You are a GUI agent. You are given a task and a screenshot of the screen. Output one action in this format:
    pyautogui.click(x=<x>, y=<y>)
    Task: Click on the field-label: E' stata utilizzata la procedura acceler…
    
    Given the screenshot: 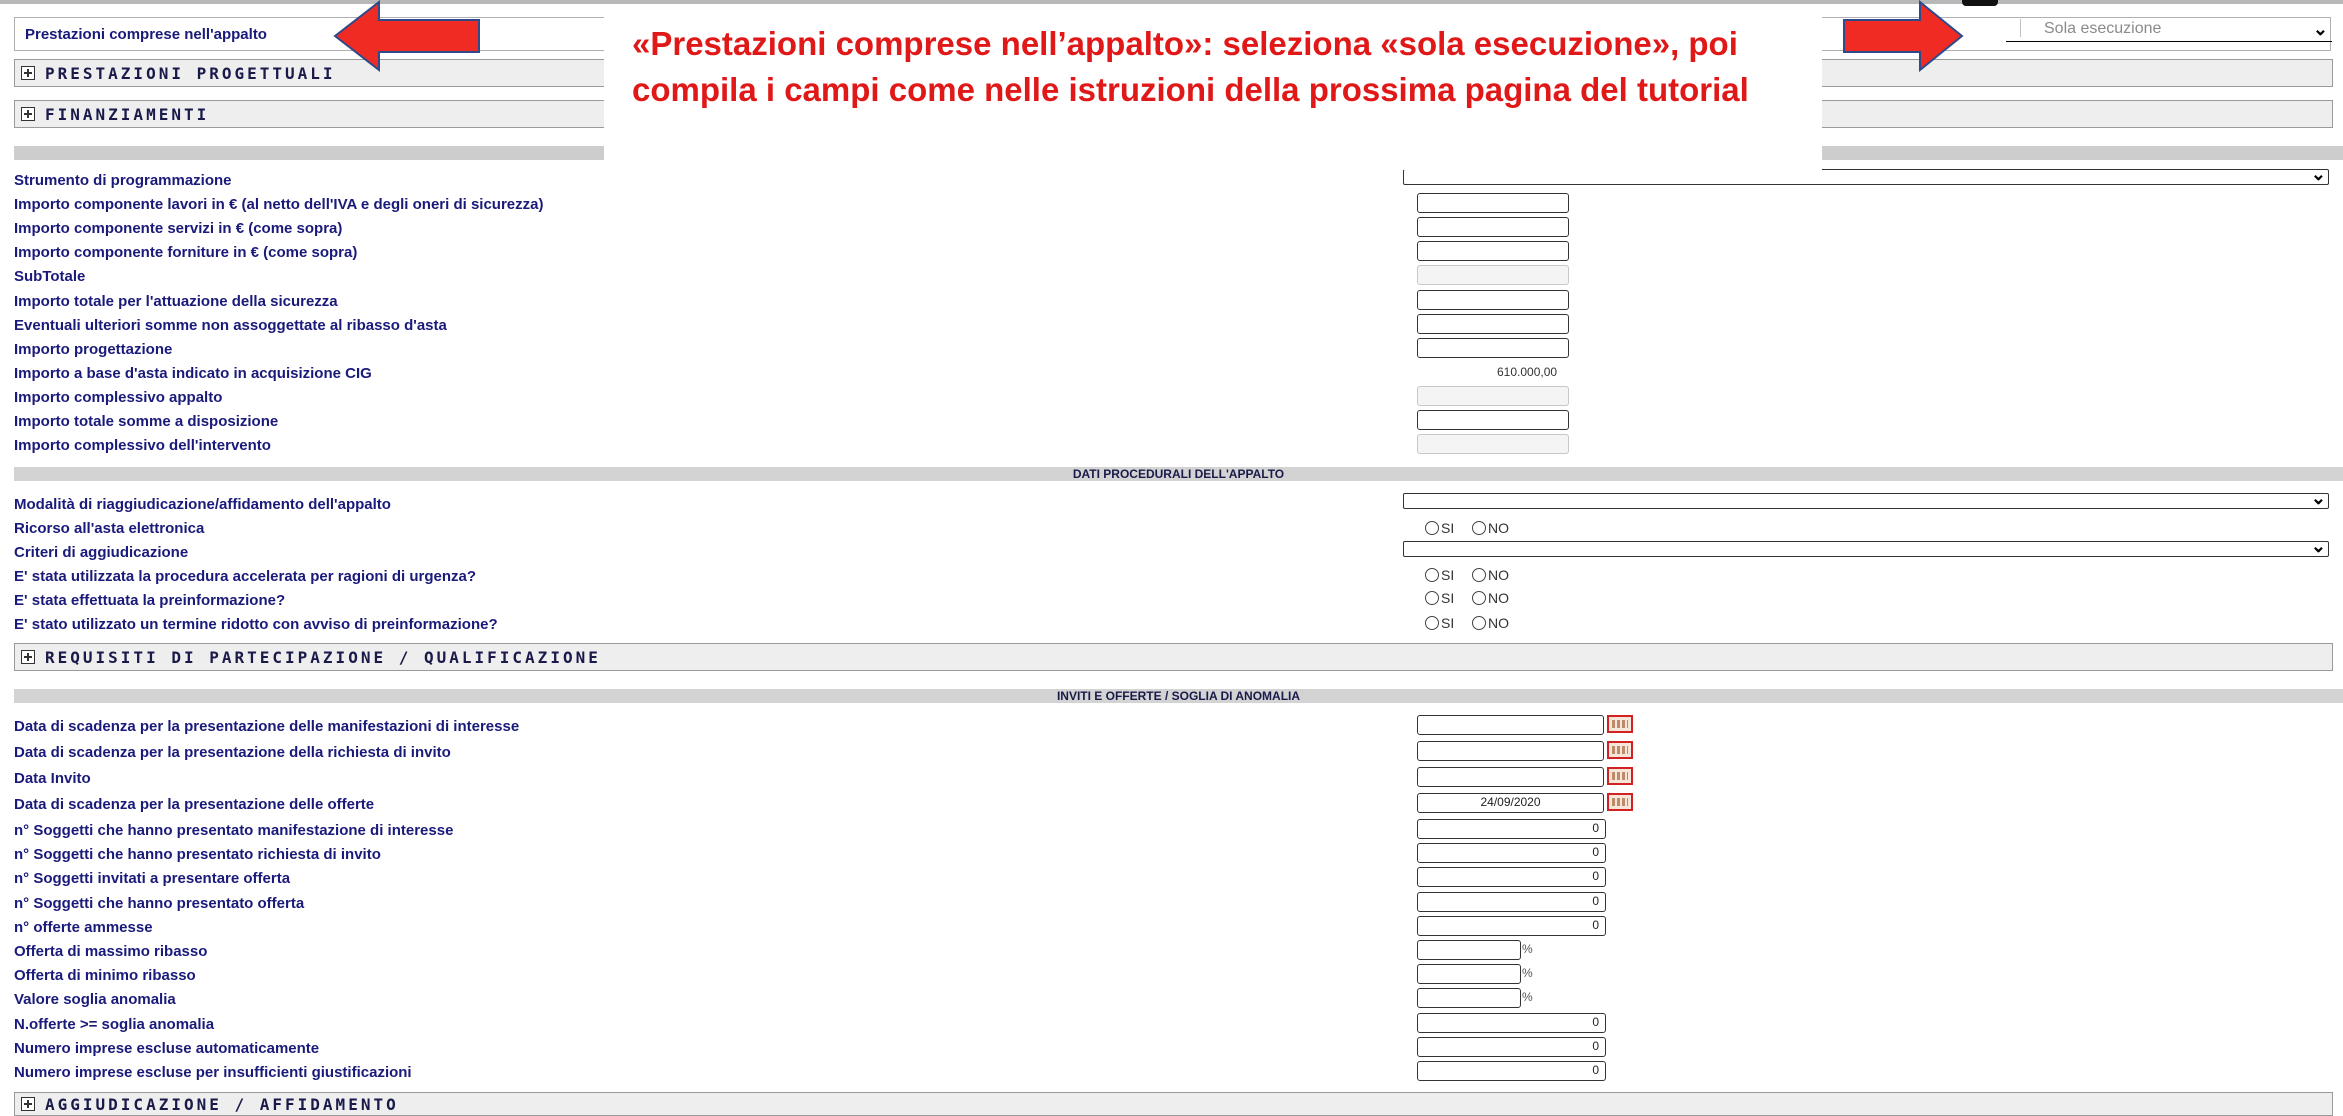 What is the action you would take?
    pyautogui.click(x=245, y=576)
    